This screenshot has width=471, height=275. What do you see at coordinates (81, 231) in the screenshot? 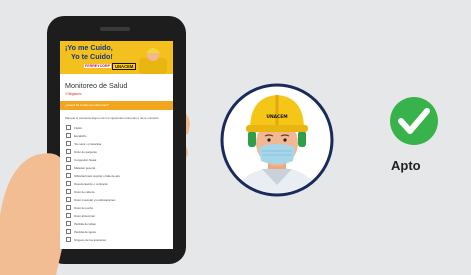
I see `checkbox-option: Pérdida del gusto` at bounding box center [81, 231].